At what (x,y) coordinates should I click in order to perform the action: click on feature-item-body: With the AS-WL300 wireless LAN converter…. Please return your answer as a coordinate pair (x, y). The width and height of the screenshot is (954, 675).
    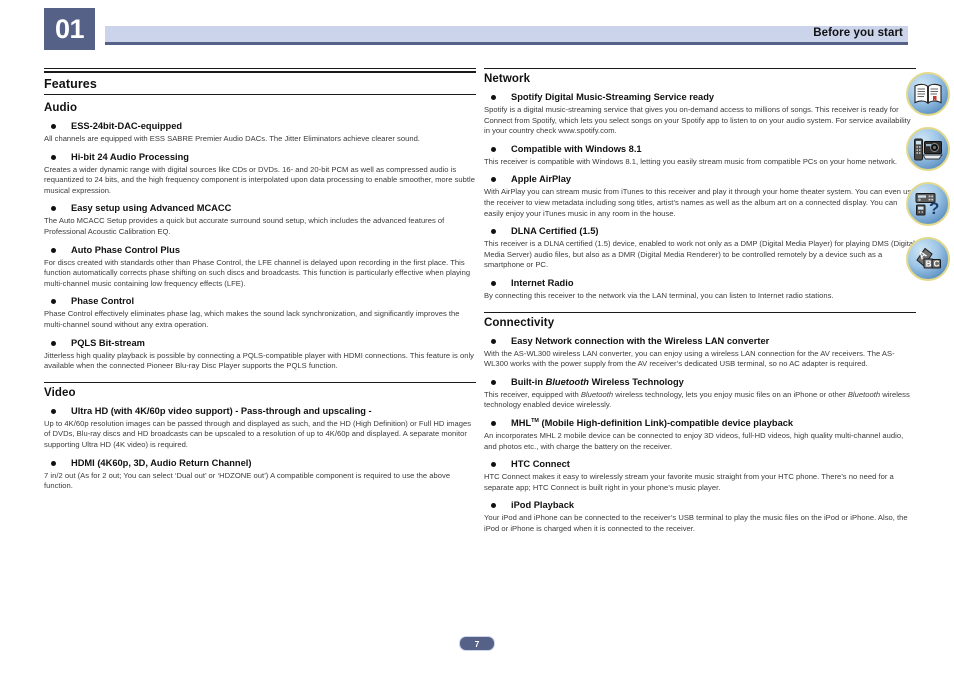
    Looking at the image, I should click on (689, 358).